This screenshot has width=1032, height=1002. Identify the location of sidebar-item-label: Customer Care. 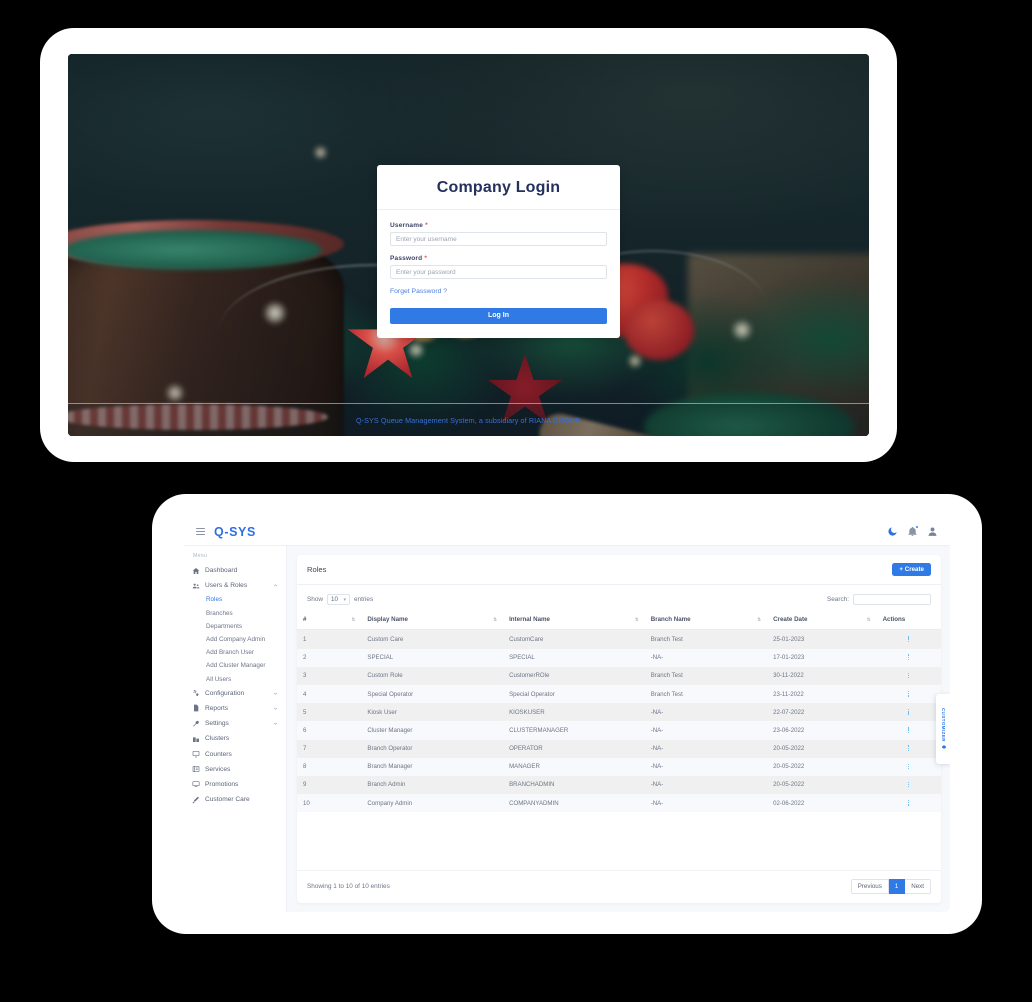
(227, 800).